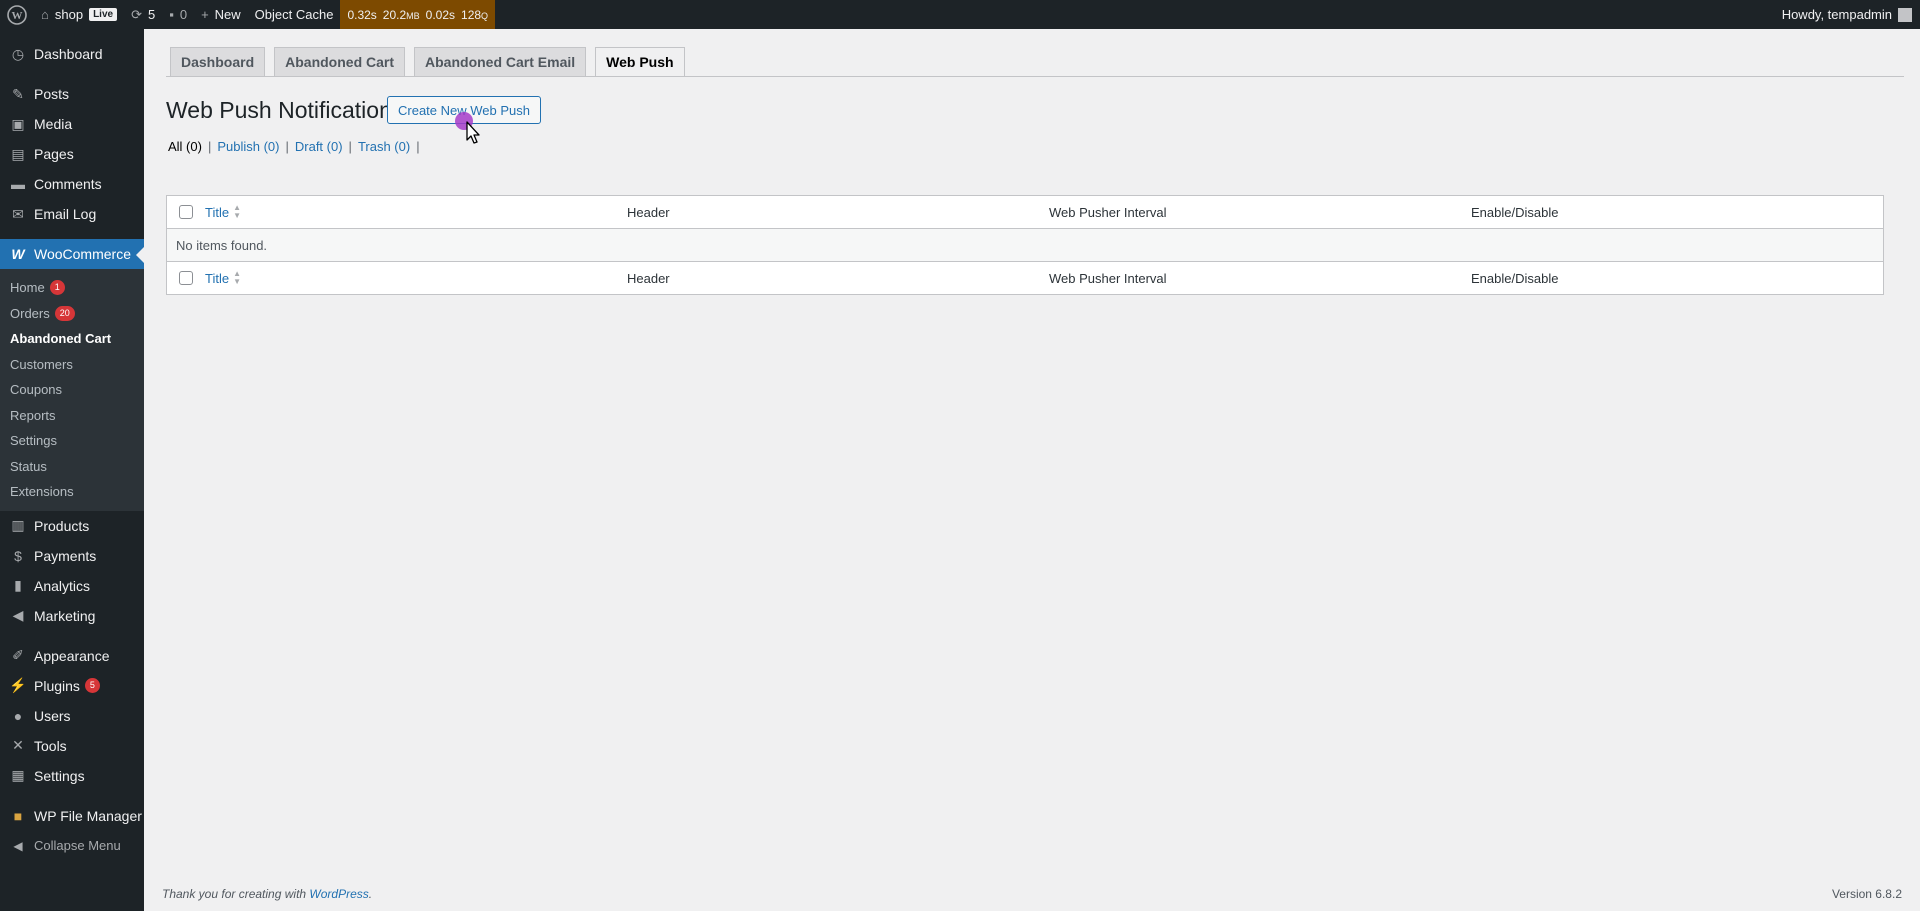  I want to click on brush-icon: ✐, so click(18, 655).